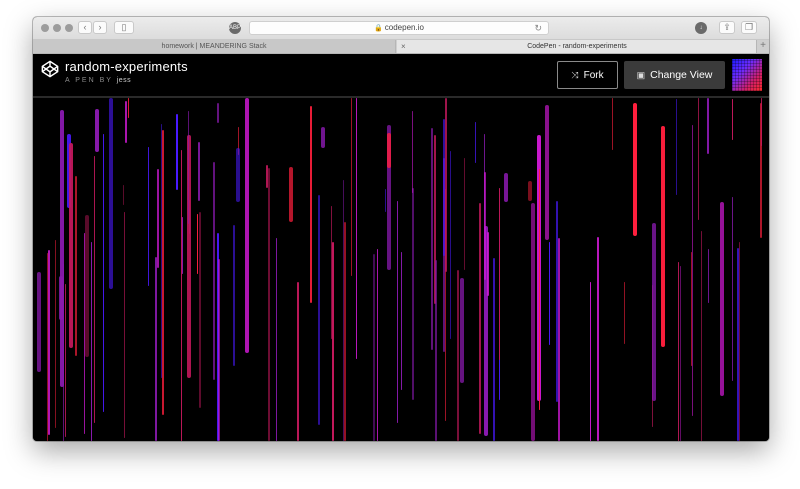  I want to click on privacy-icon: ABP, so click(235, 28).